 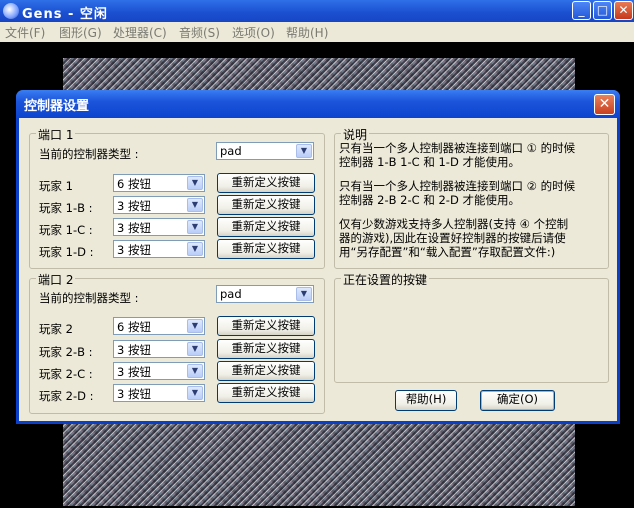 I want to click on player-2-select: 6 按钮 ▼, so click(x=159, y=326).